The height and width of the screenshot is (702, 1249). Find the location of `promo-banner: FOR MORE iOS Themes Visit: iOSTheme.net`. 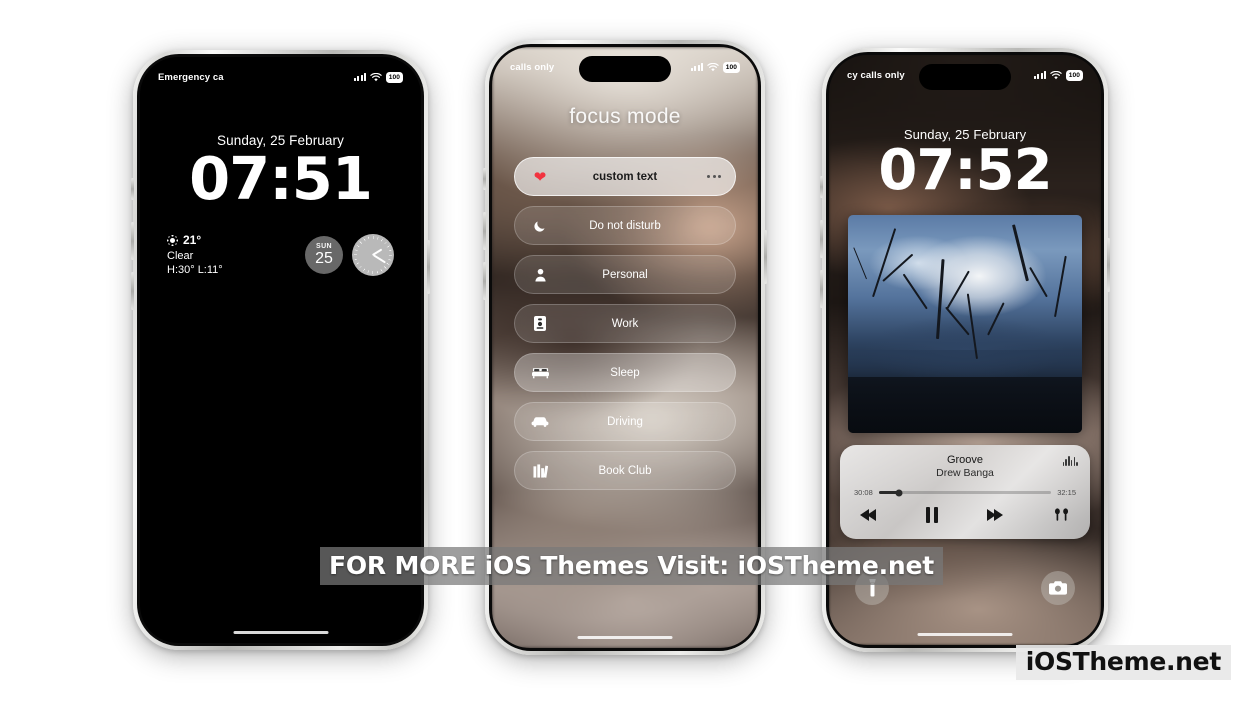

promo-banner: FOR MORE iOS Themes Visit: iOSTheme.net is located at coordinates (631, 566).